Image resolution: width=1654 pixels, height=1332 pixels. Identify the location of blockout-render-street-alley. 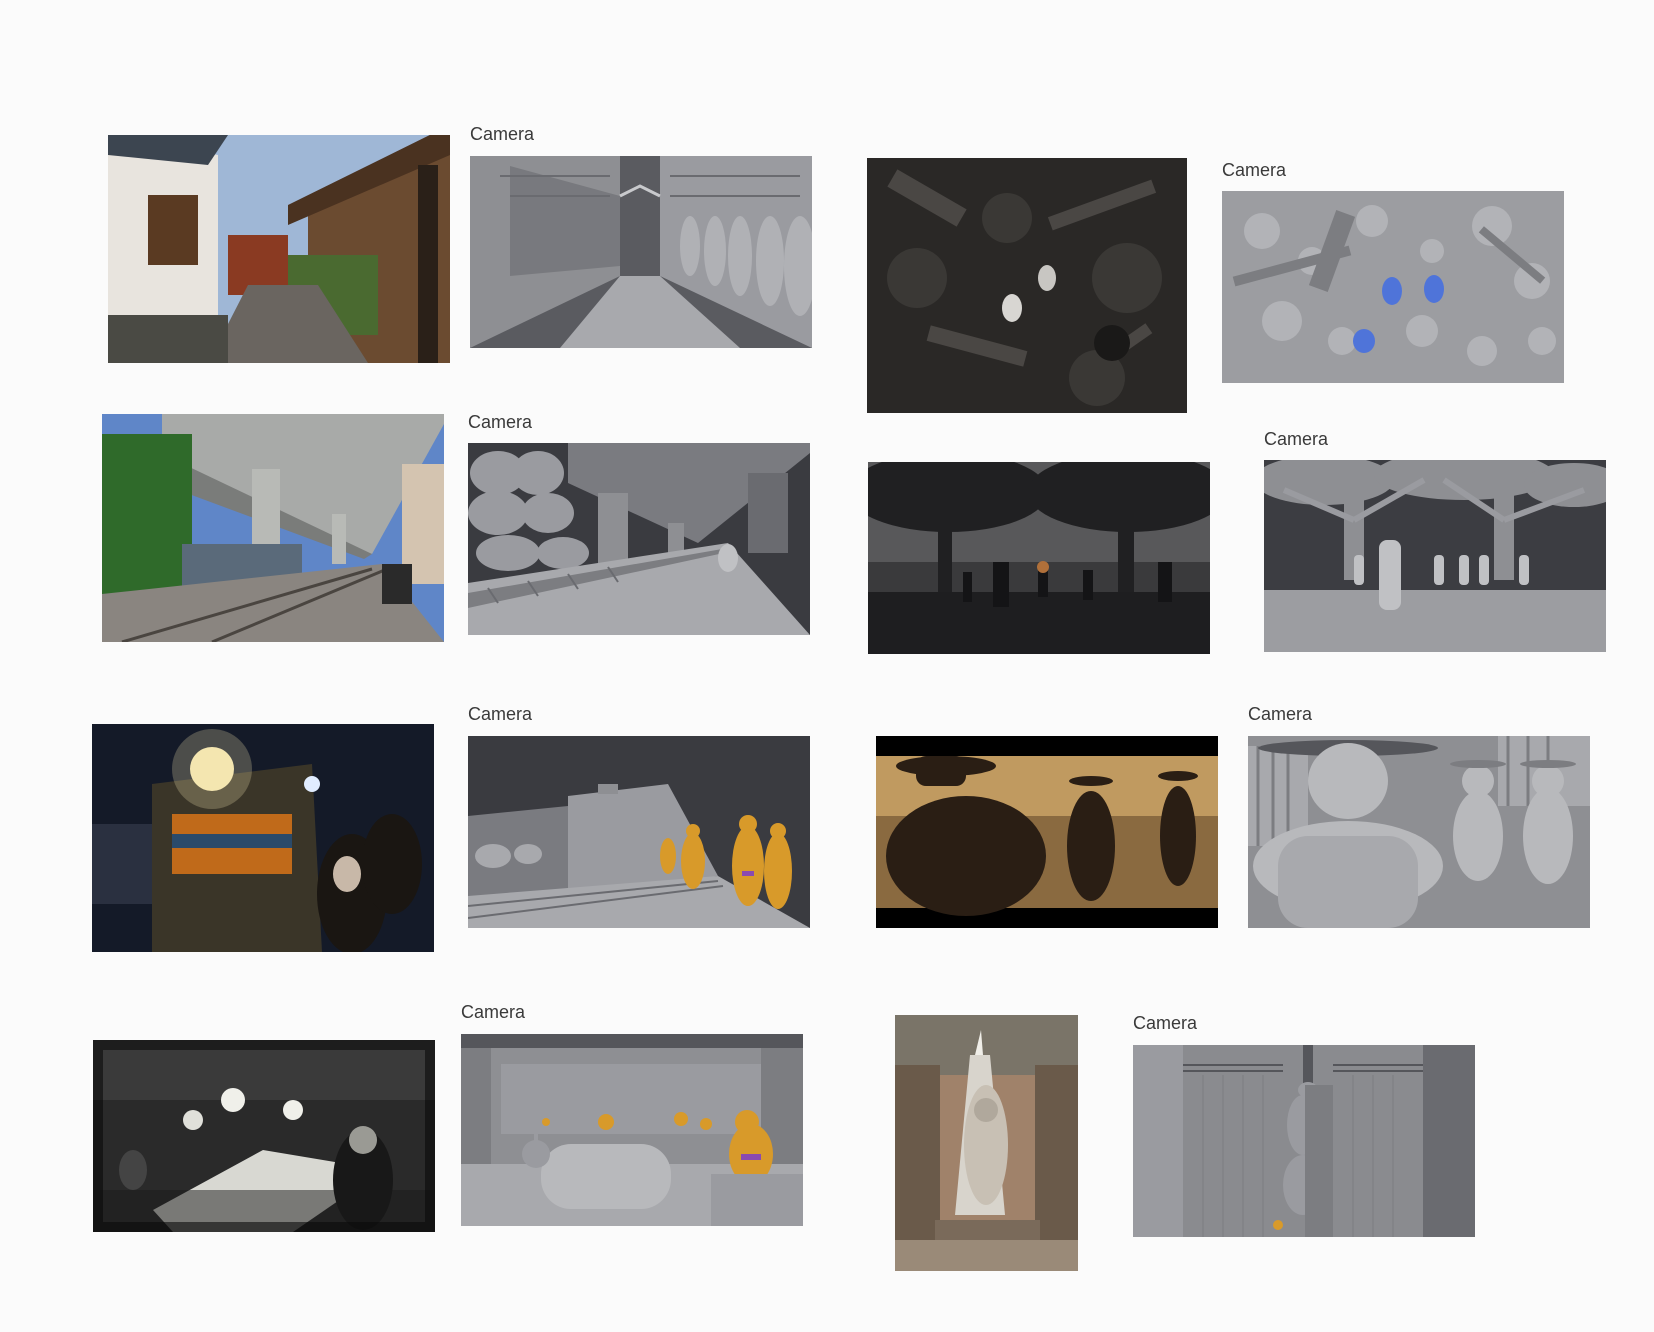
(641, 252).